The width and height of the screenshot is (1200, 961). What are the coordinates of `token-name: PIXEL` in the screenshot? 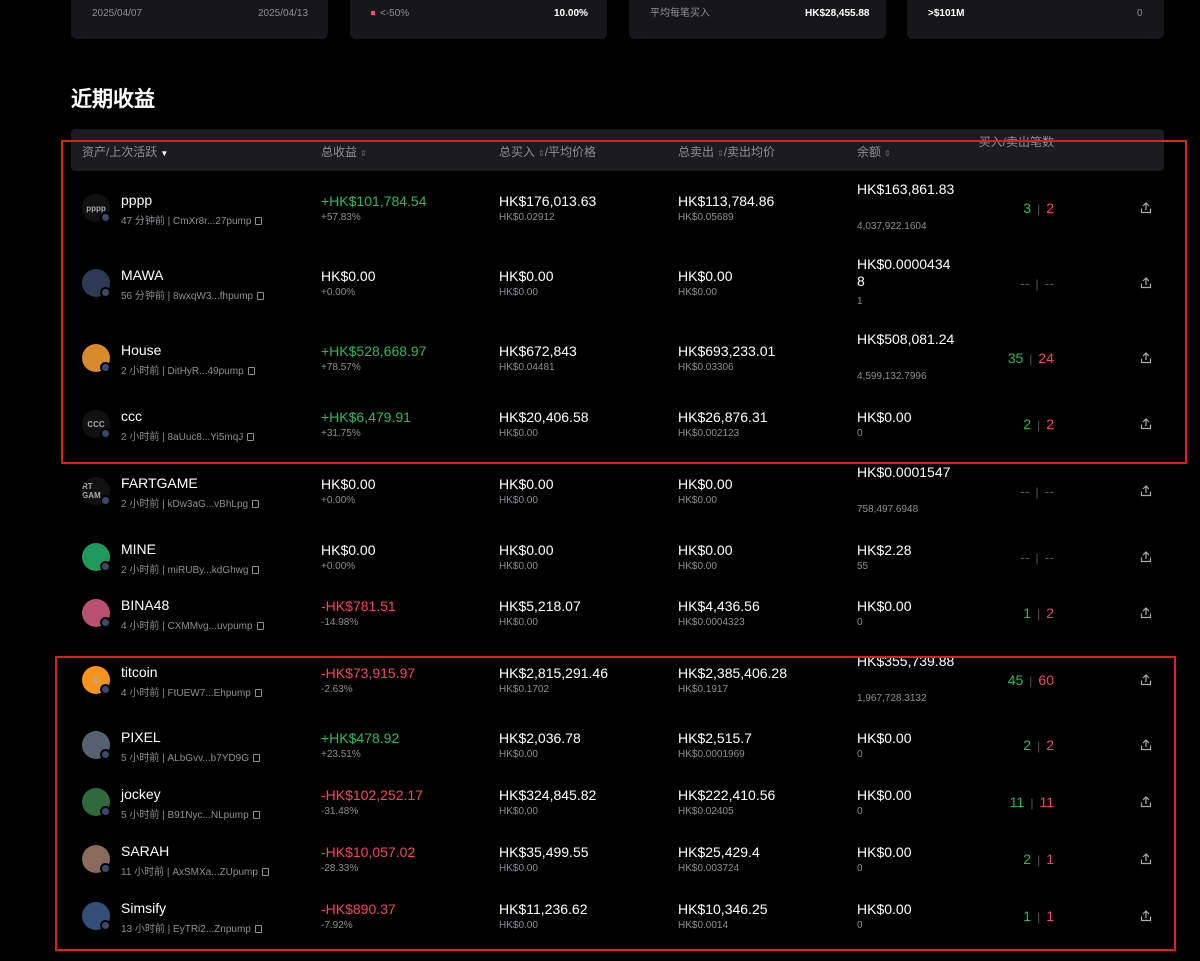 It's located at (141, 737).